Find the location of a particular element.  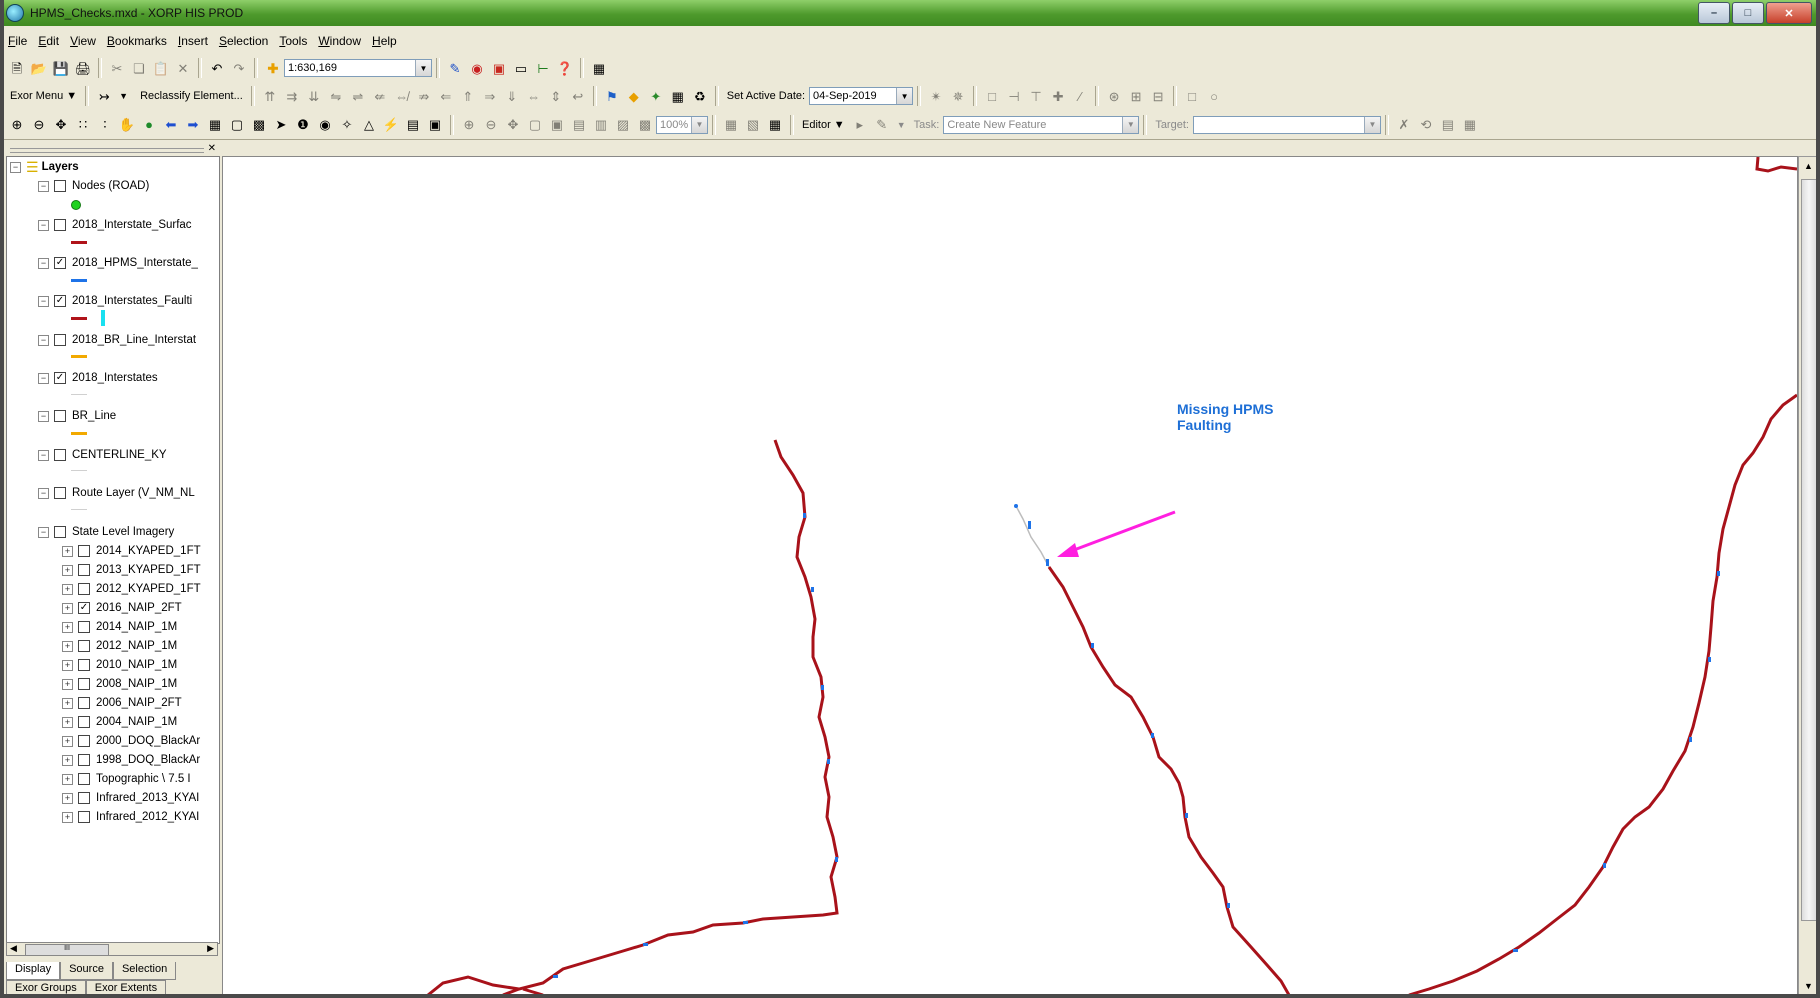

layout-zoom-in-icon: ⊕ is located at coordinates (469, 125).